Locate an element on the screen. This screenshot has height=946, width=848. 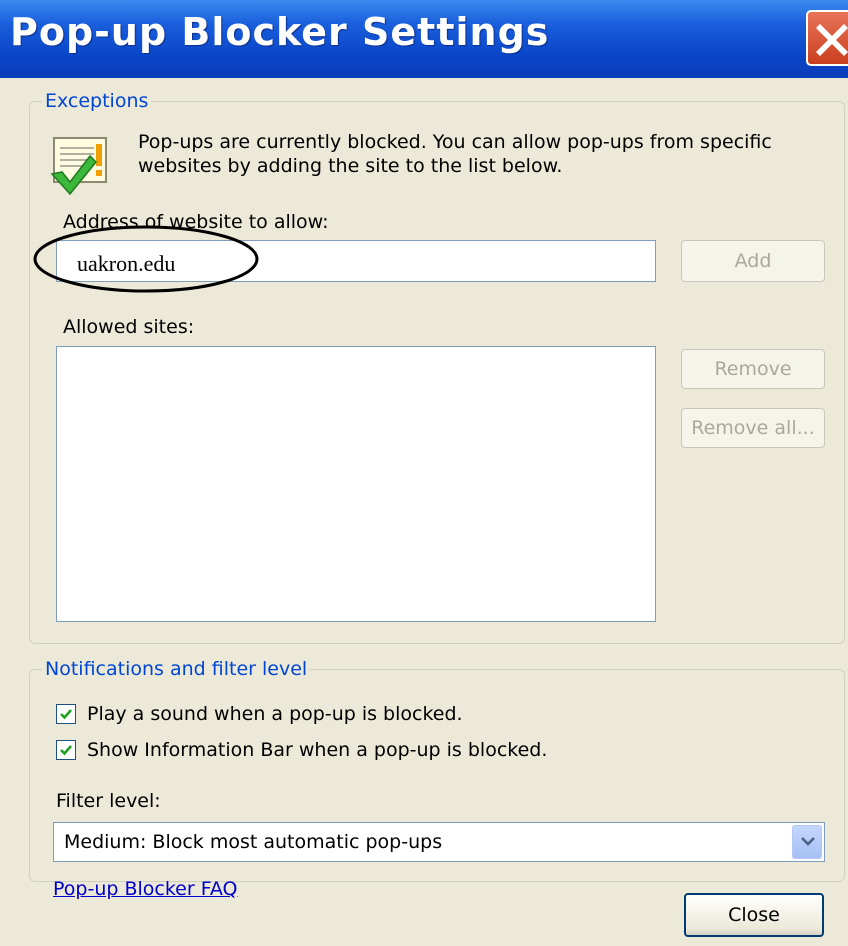
notifications-legend: Notifications and filter level is located at coordinates (176, 669).